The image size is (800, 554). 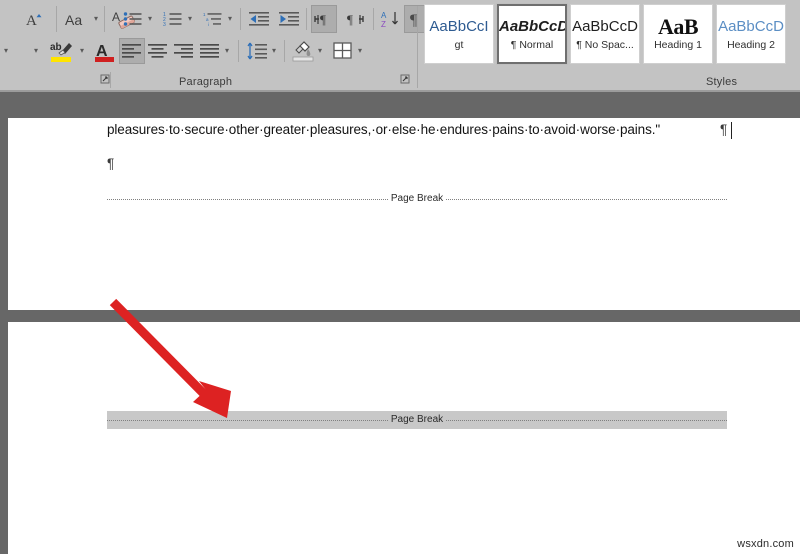 I want to click on numbering-button: 1 2 3, so click(x=173, y=19).